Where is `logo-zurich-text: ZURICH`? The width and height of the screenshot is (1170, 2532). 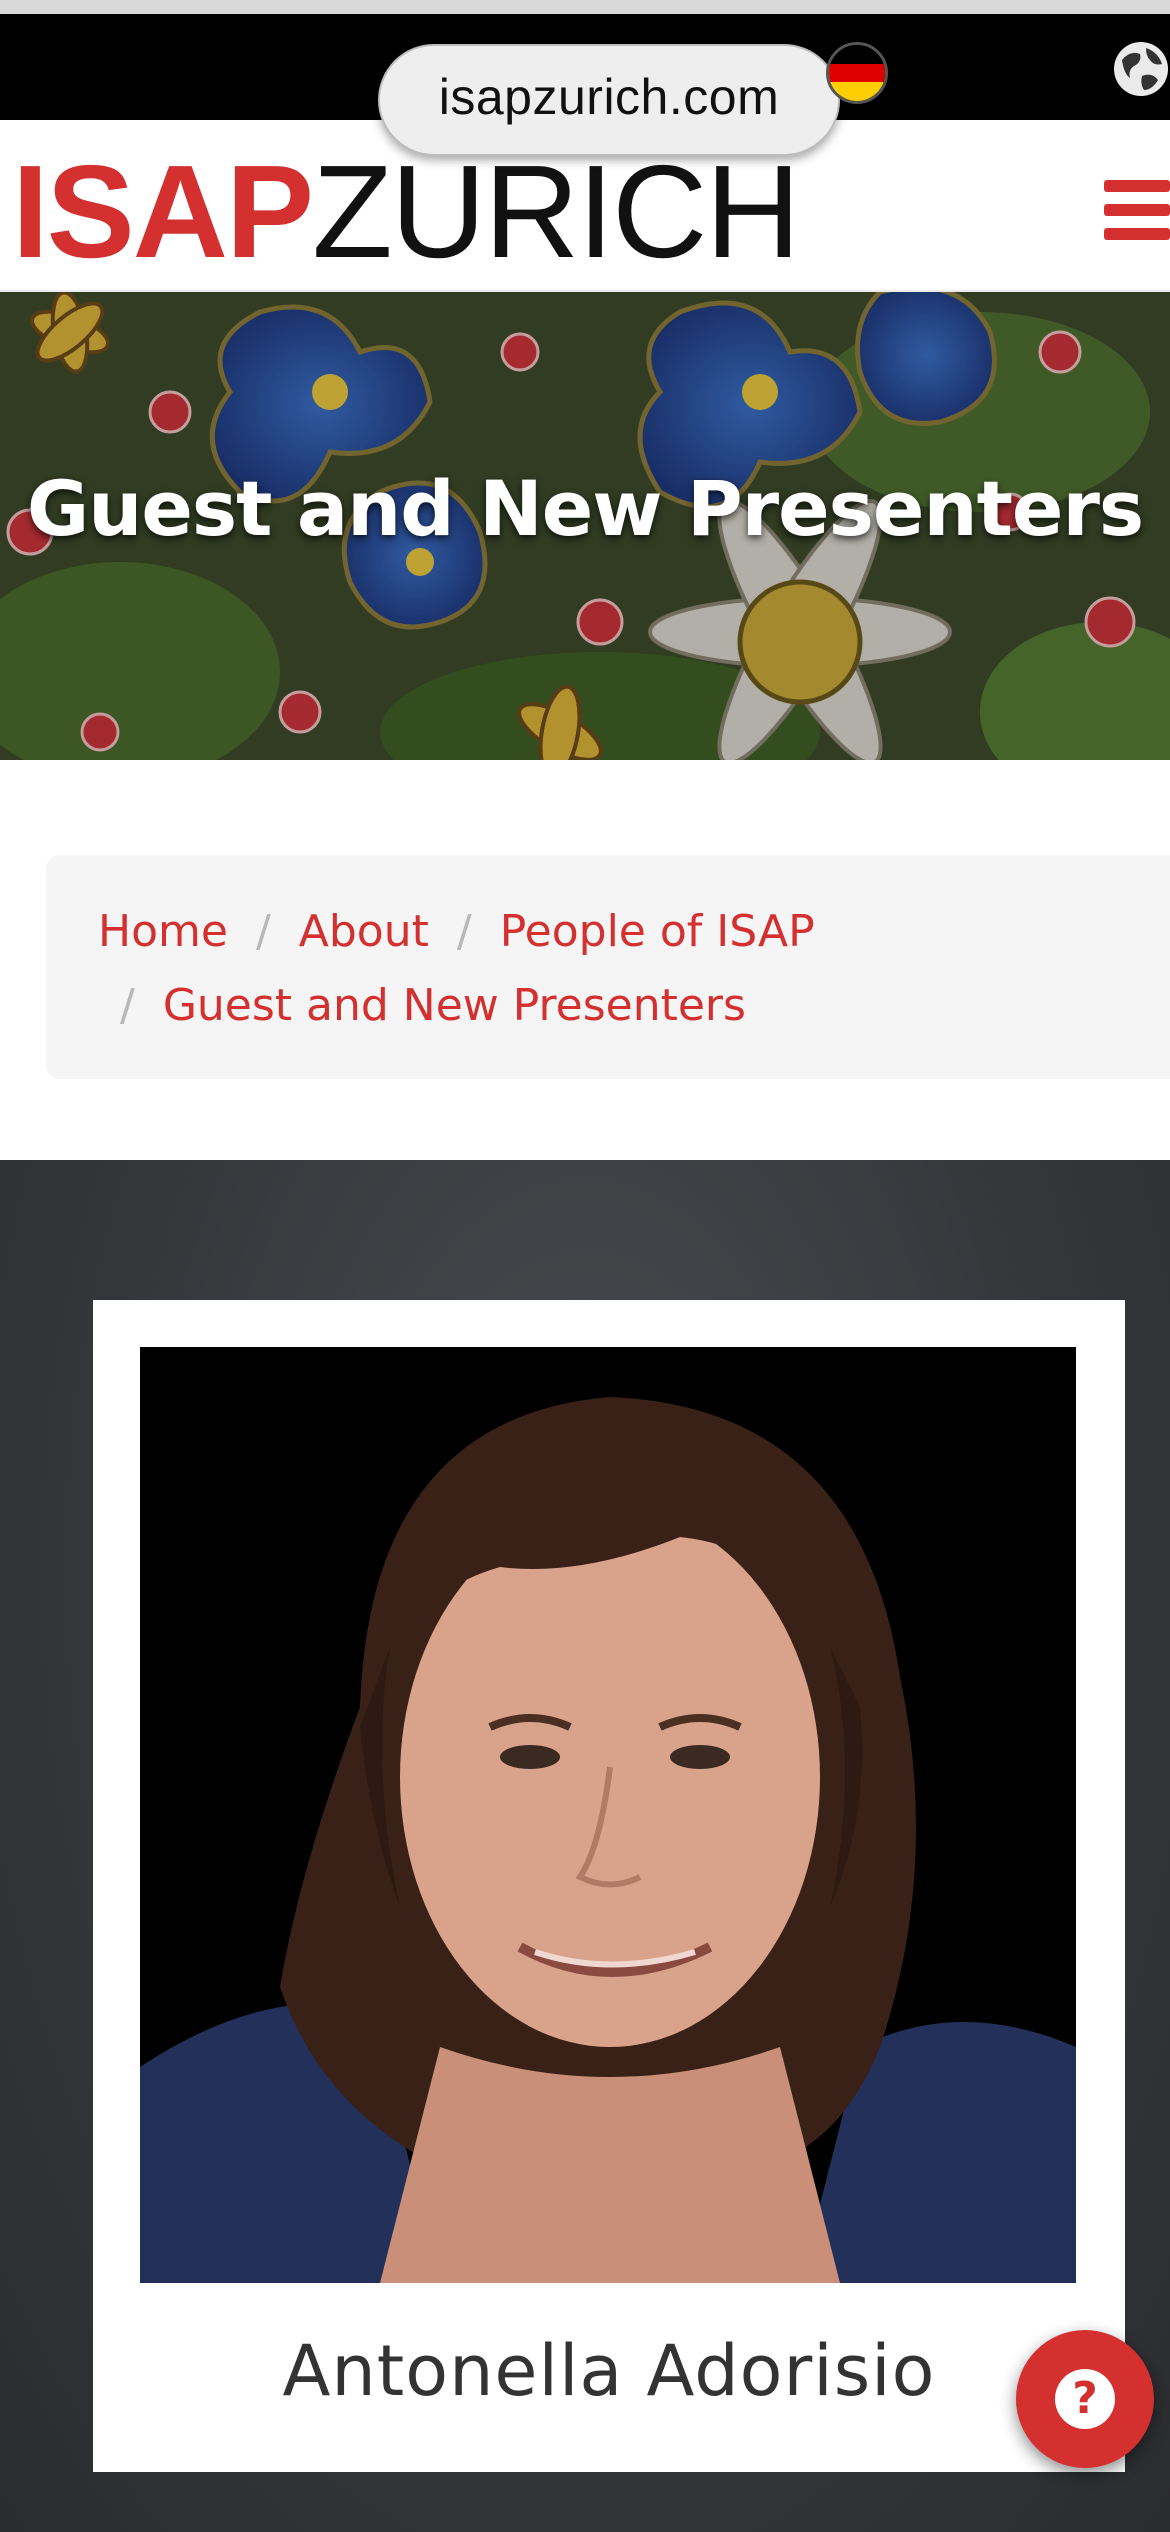 logo-zurich-text: ZURICH is located at coordinates (556, 211).